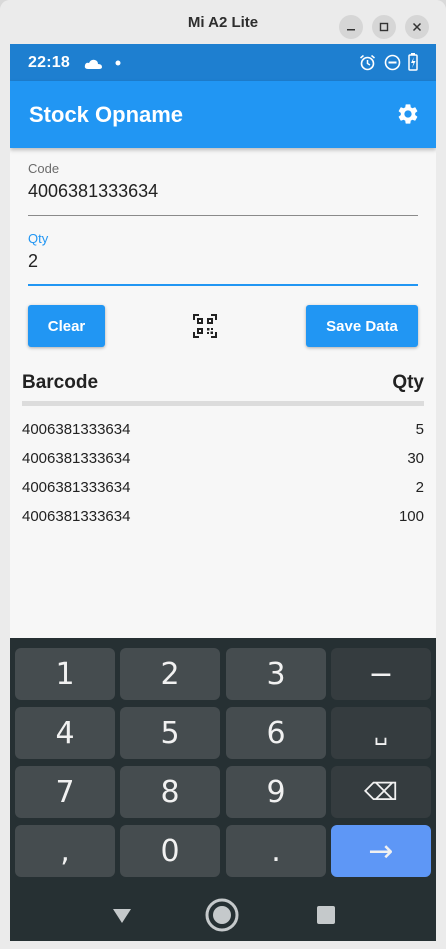 The width and height of the screenshot is (446, 949). What do you see at coordinates (66, 326) in the screenshot?
I see `clear-button: Clear` at bounding box center [66, 326].